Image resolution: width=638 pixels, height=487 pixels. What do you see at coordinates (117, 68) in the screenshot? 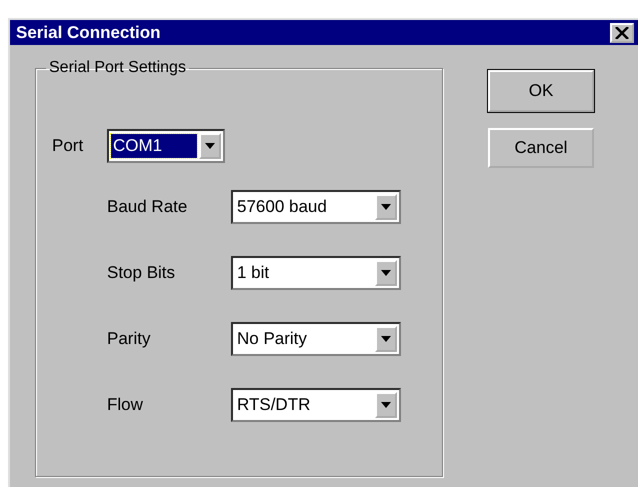
I see `group-title: Serial Port Settings` at bounding box center [117, 68].